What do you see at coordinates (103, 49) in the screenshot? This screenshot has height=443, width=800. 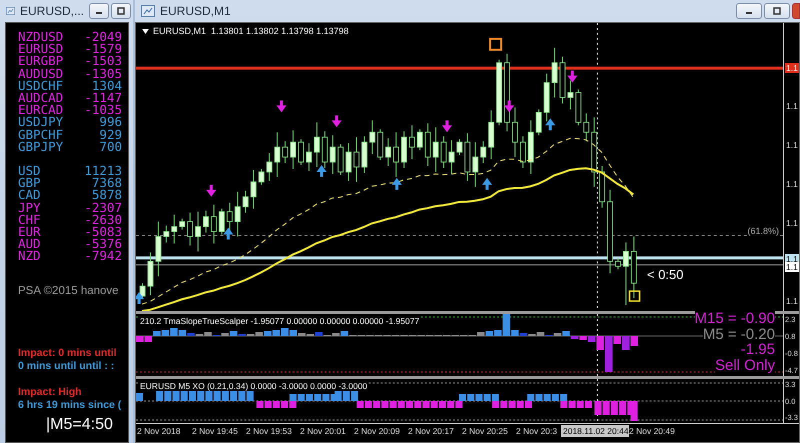 I see `pair-value: -1579` at bounding box center [103, 49].